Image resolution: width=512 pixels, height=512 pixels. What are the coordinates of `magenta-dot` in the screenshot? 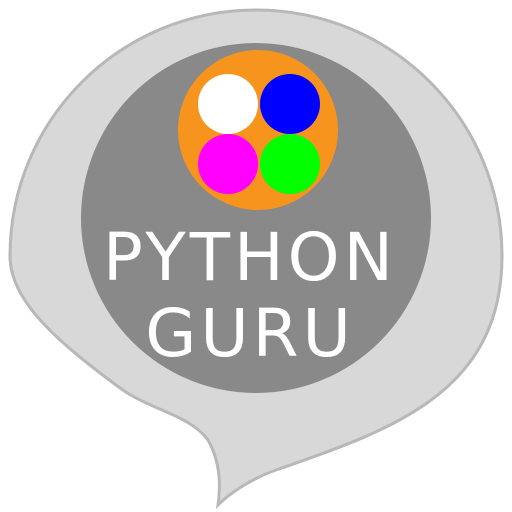 It's located at (228, 164).